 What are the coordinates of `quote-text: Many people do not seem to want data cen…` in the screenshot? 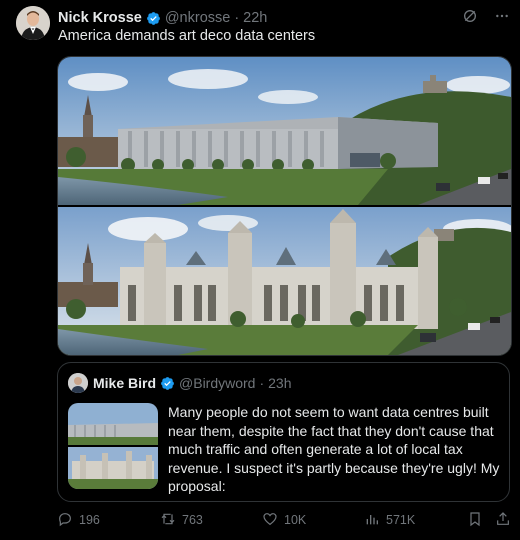 It's located at (334, 449).